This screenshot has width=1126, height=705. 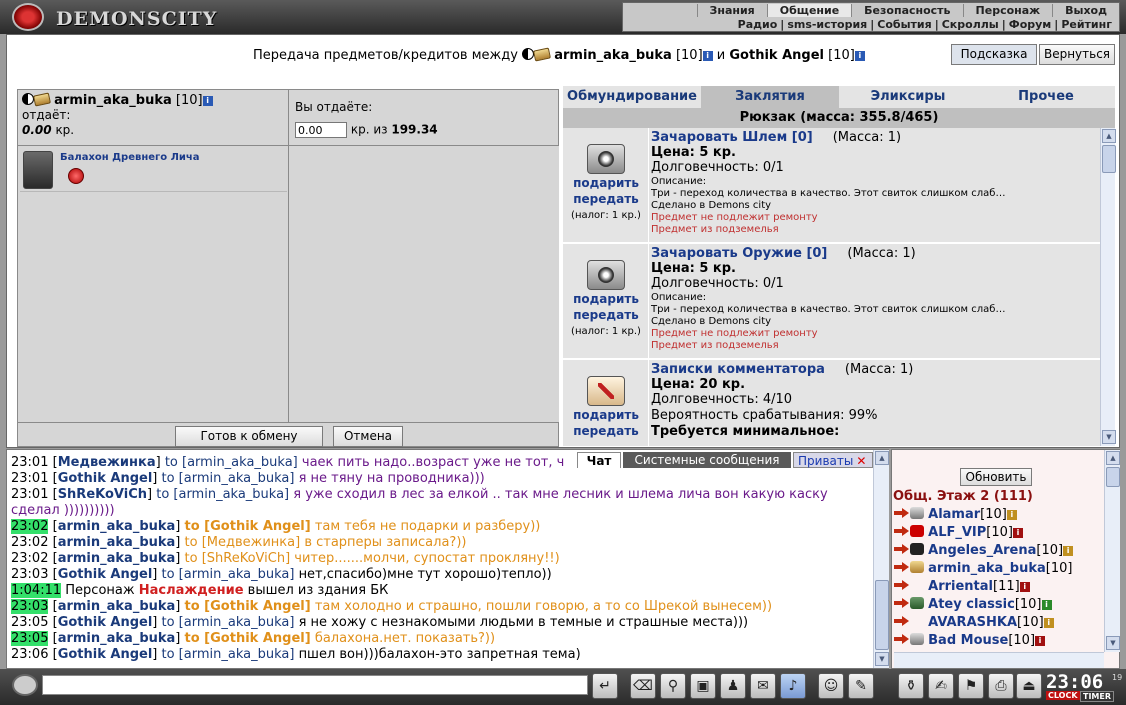 I want to click on online-player: armin_aka_buka[10], so click(x=999, y=569).